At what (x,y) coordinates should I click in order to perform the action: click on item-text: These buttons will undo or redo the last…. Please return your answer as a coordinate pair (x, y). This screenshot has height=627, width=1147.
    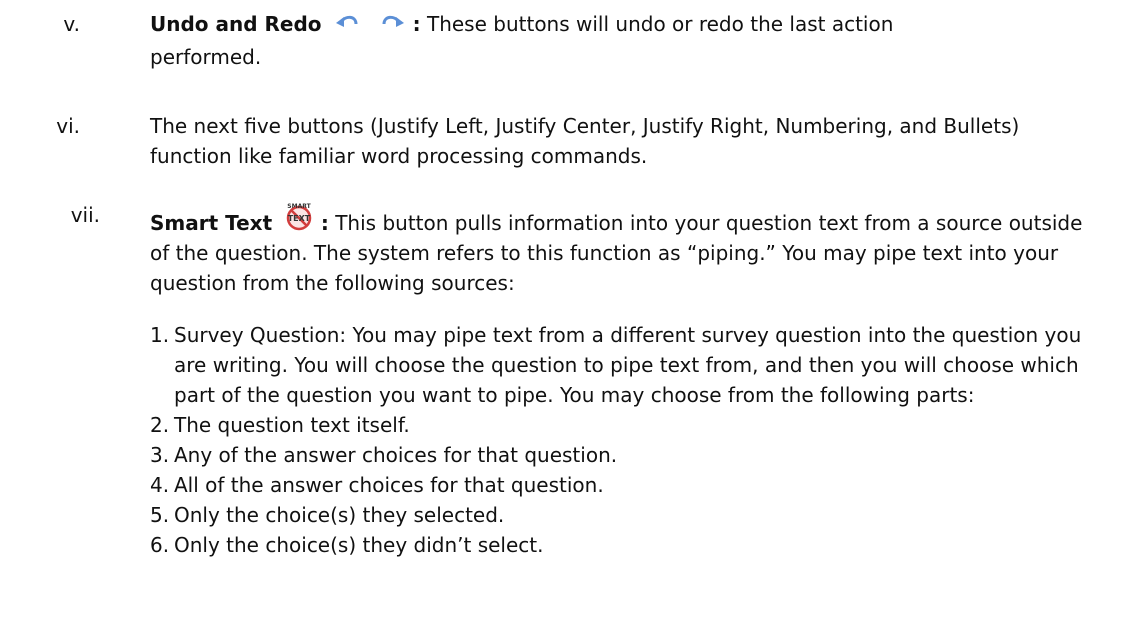
    Looking at the image, I should click on (657, 24).